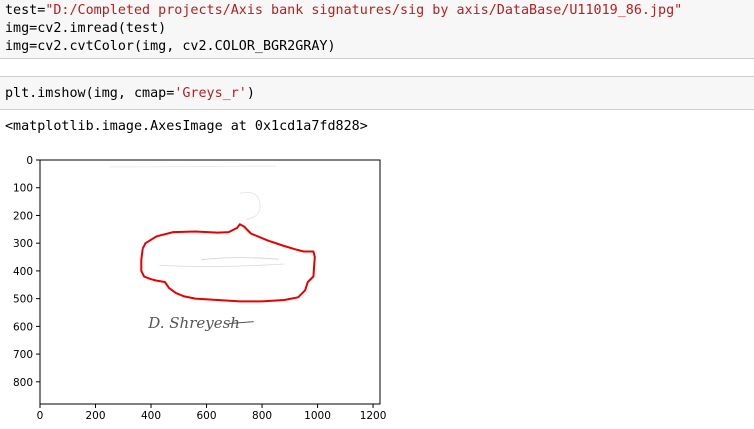 The width and height of the screenshot is (754, 429). I want to click on code-token: plt.imshow(img, cmap=, so click(90, 93).